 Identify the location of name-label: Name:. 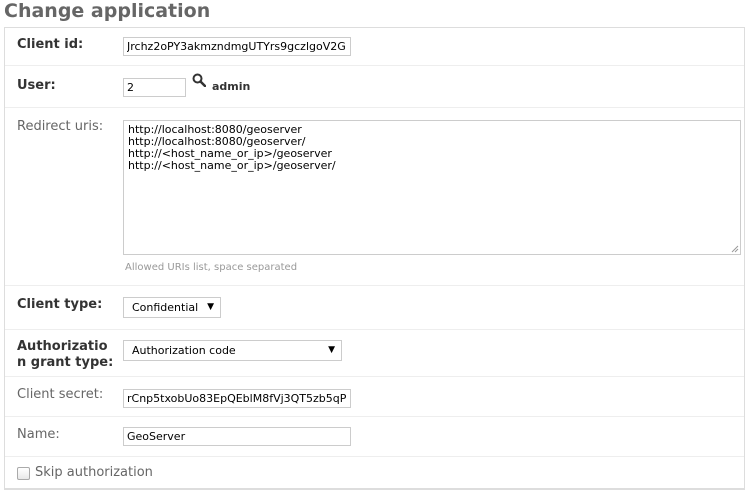
(38, 434).